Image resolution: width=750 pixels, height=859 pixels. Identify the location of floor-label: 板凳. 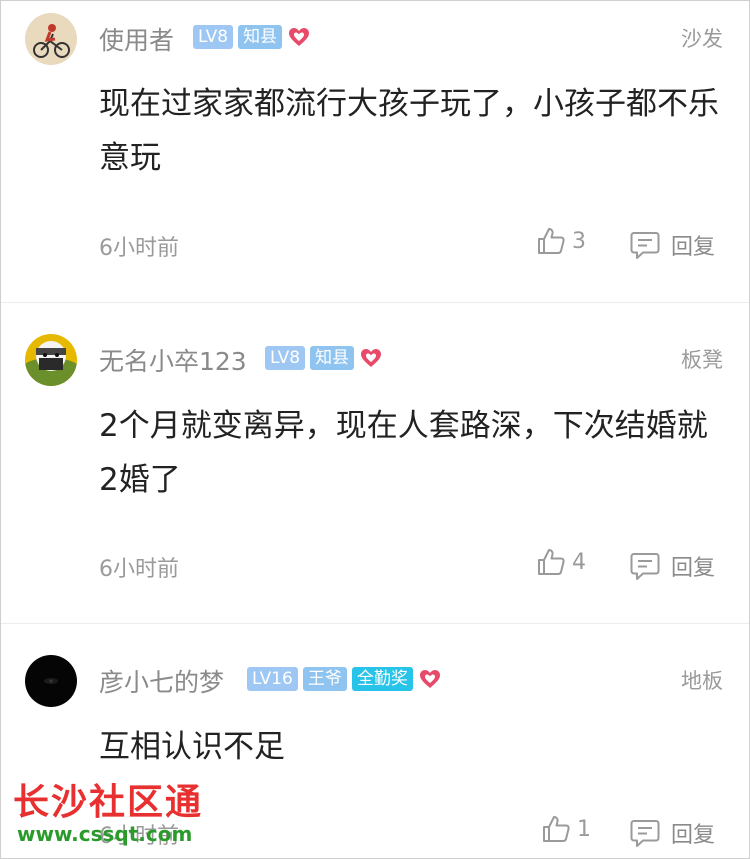
(702, 360).